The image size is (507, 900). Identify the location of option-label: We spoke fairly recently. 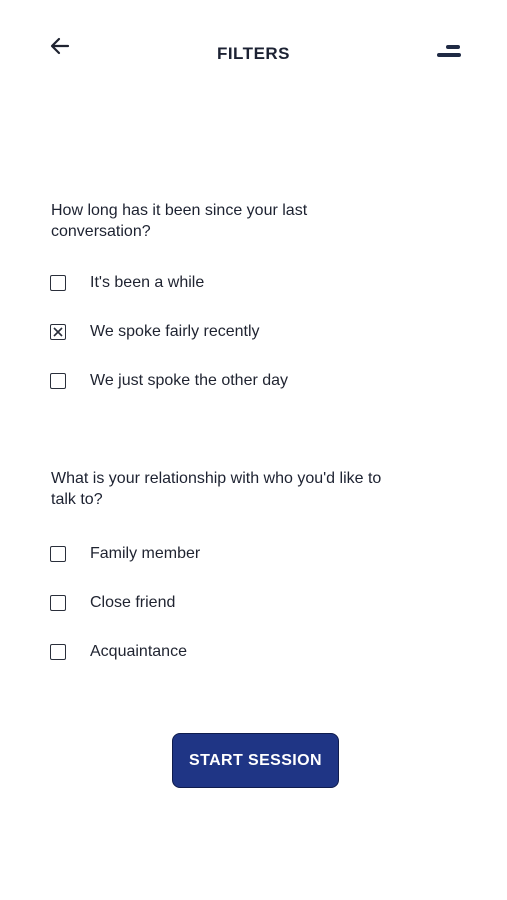
(175, 331).